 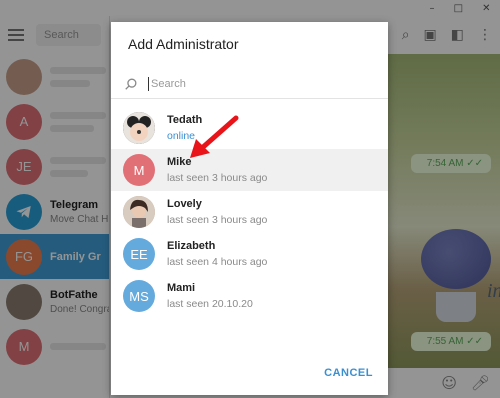 What do you see at coordinates (184, 204) in the screenshot?
I see `user-name: Lovely` at bounding box center [184, 204].